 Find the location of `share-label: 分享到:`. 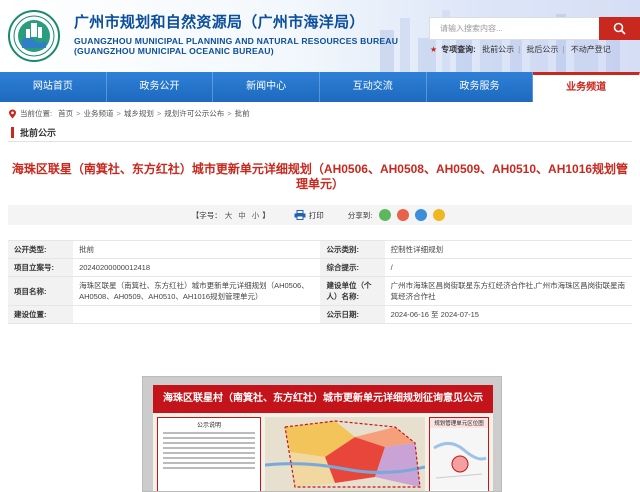

share-label: 分享到: is located at coordinates (360, 215).